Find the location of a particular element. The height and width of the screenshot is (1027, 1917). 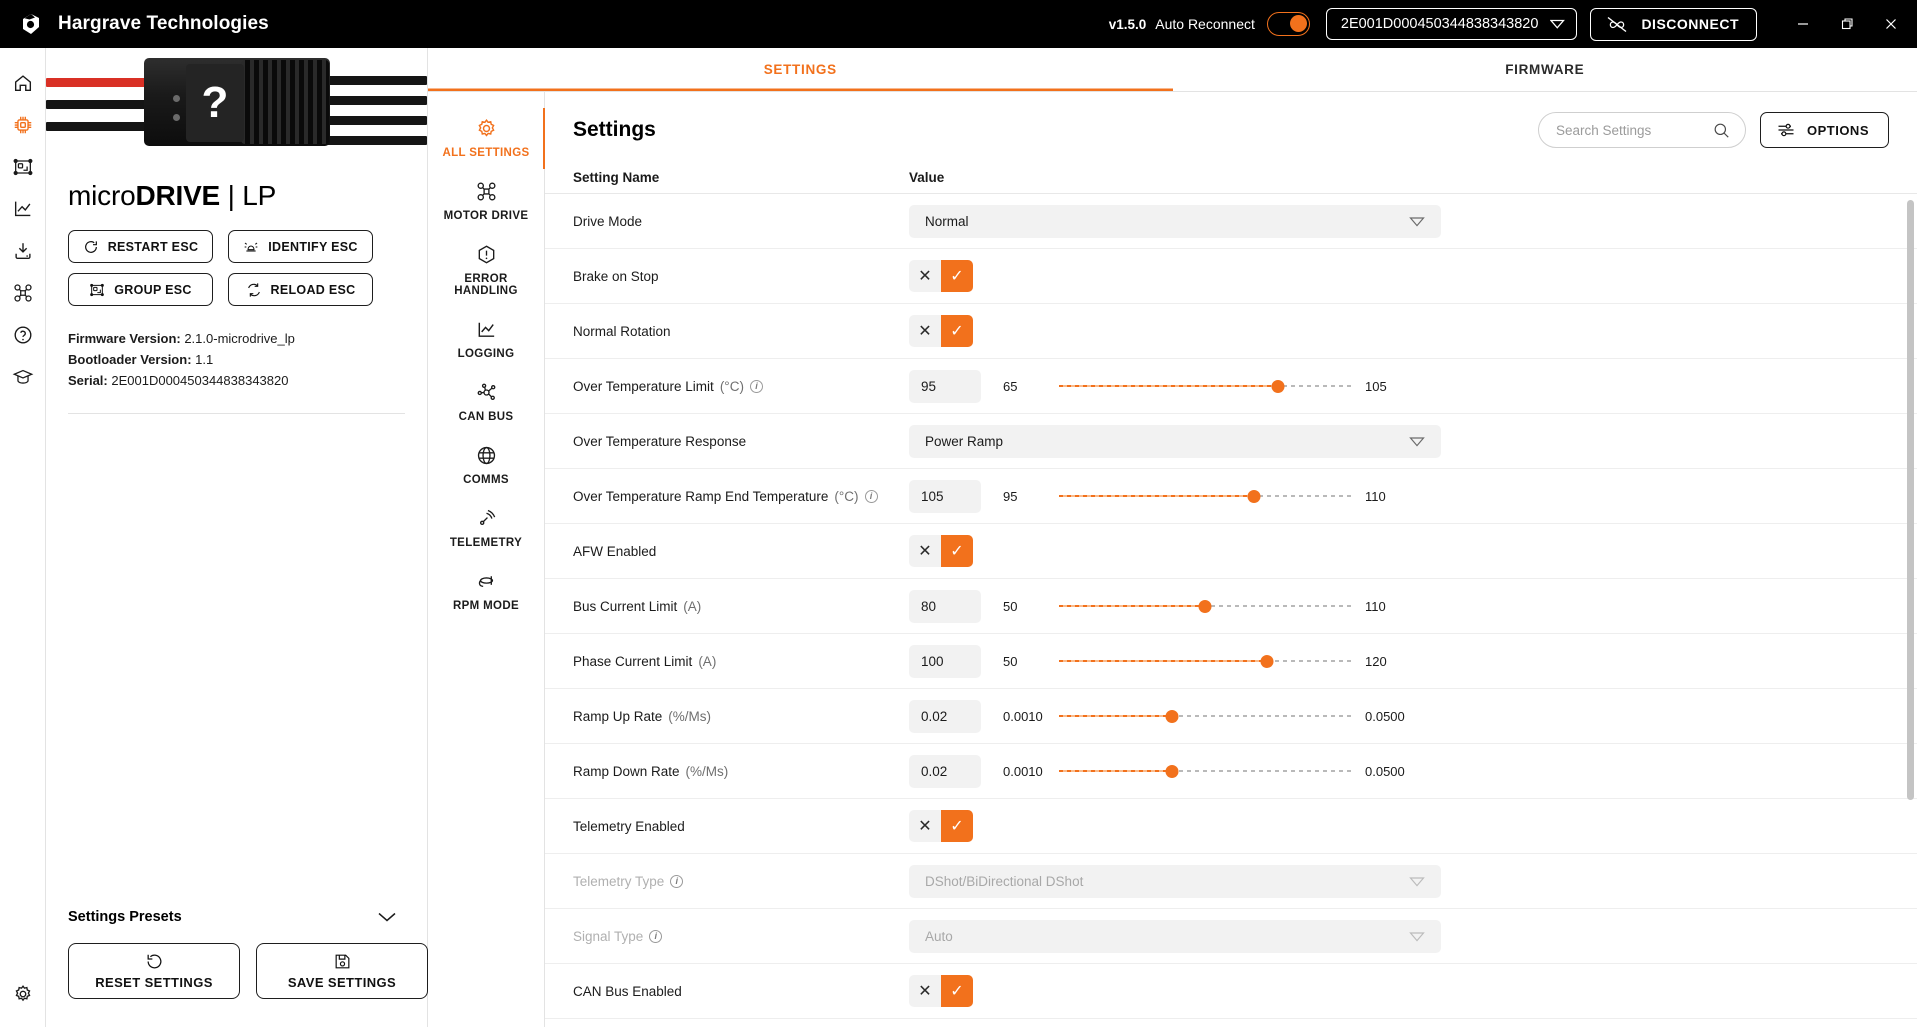

slider-group: 50 110 is located at coordinates (1194, 606).